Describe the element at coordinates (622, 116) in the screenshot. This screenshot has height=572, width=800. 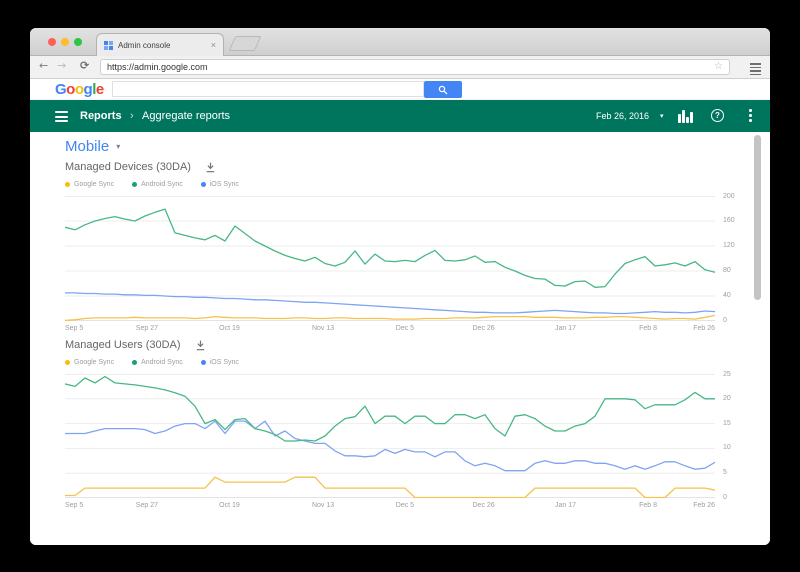
I see `date-selector: Feb 26, 2016` at that location.